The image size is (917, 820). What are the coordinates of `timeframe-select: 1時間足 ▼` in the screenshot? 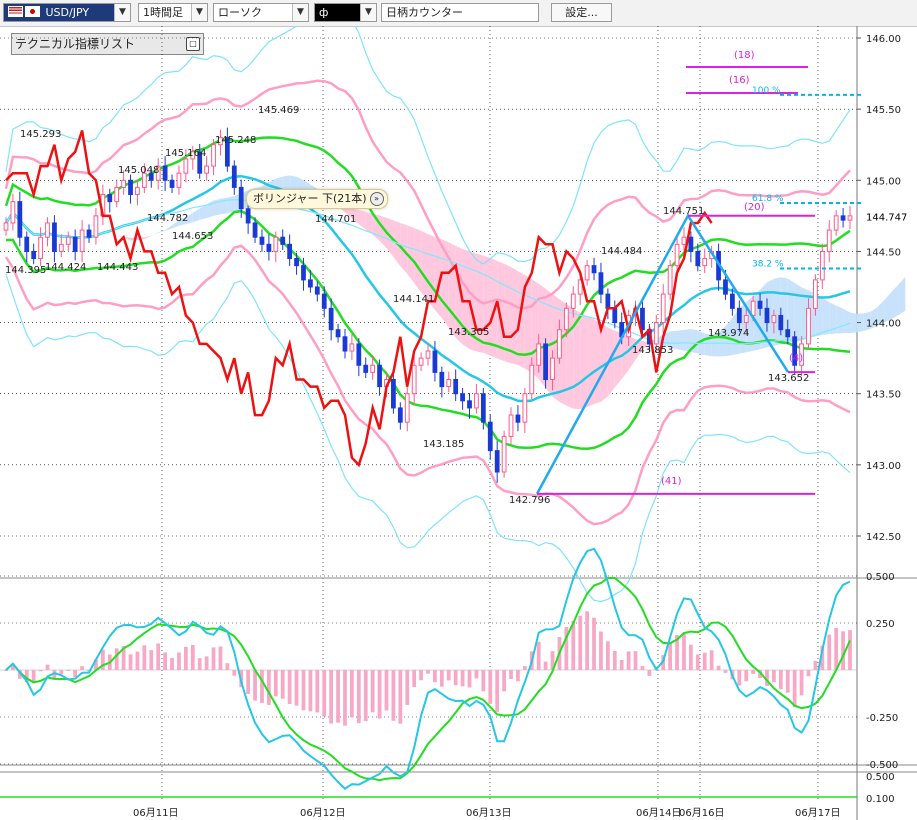 It's located at (173, 12).